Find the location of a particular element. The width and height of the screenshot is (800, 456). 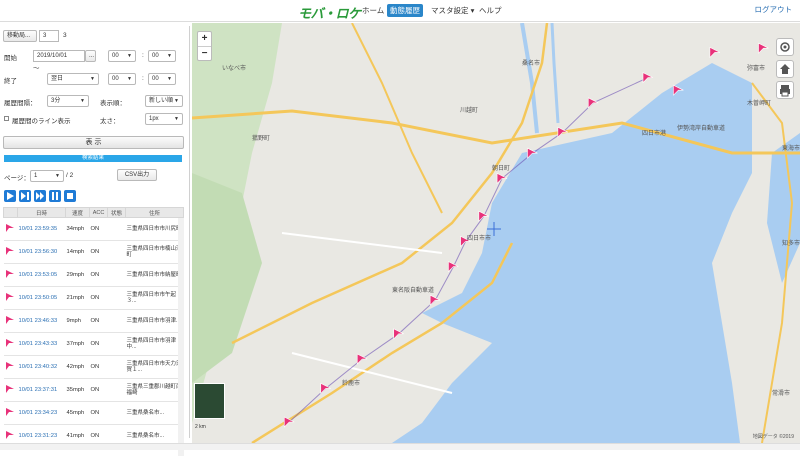

row-date: 10/01 23:46:33 is located at coordinates (41, 321).